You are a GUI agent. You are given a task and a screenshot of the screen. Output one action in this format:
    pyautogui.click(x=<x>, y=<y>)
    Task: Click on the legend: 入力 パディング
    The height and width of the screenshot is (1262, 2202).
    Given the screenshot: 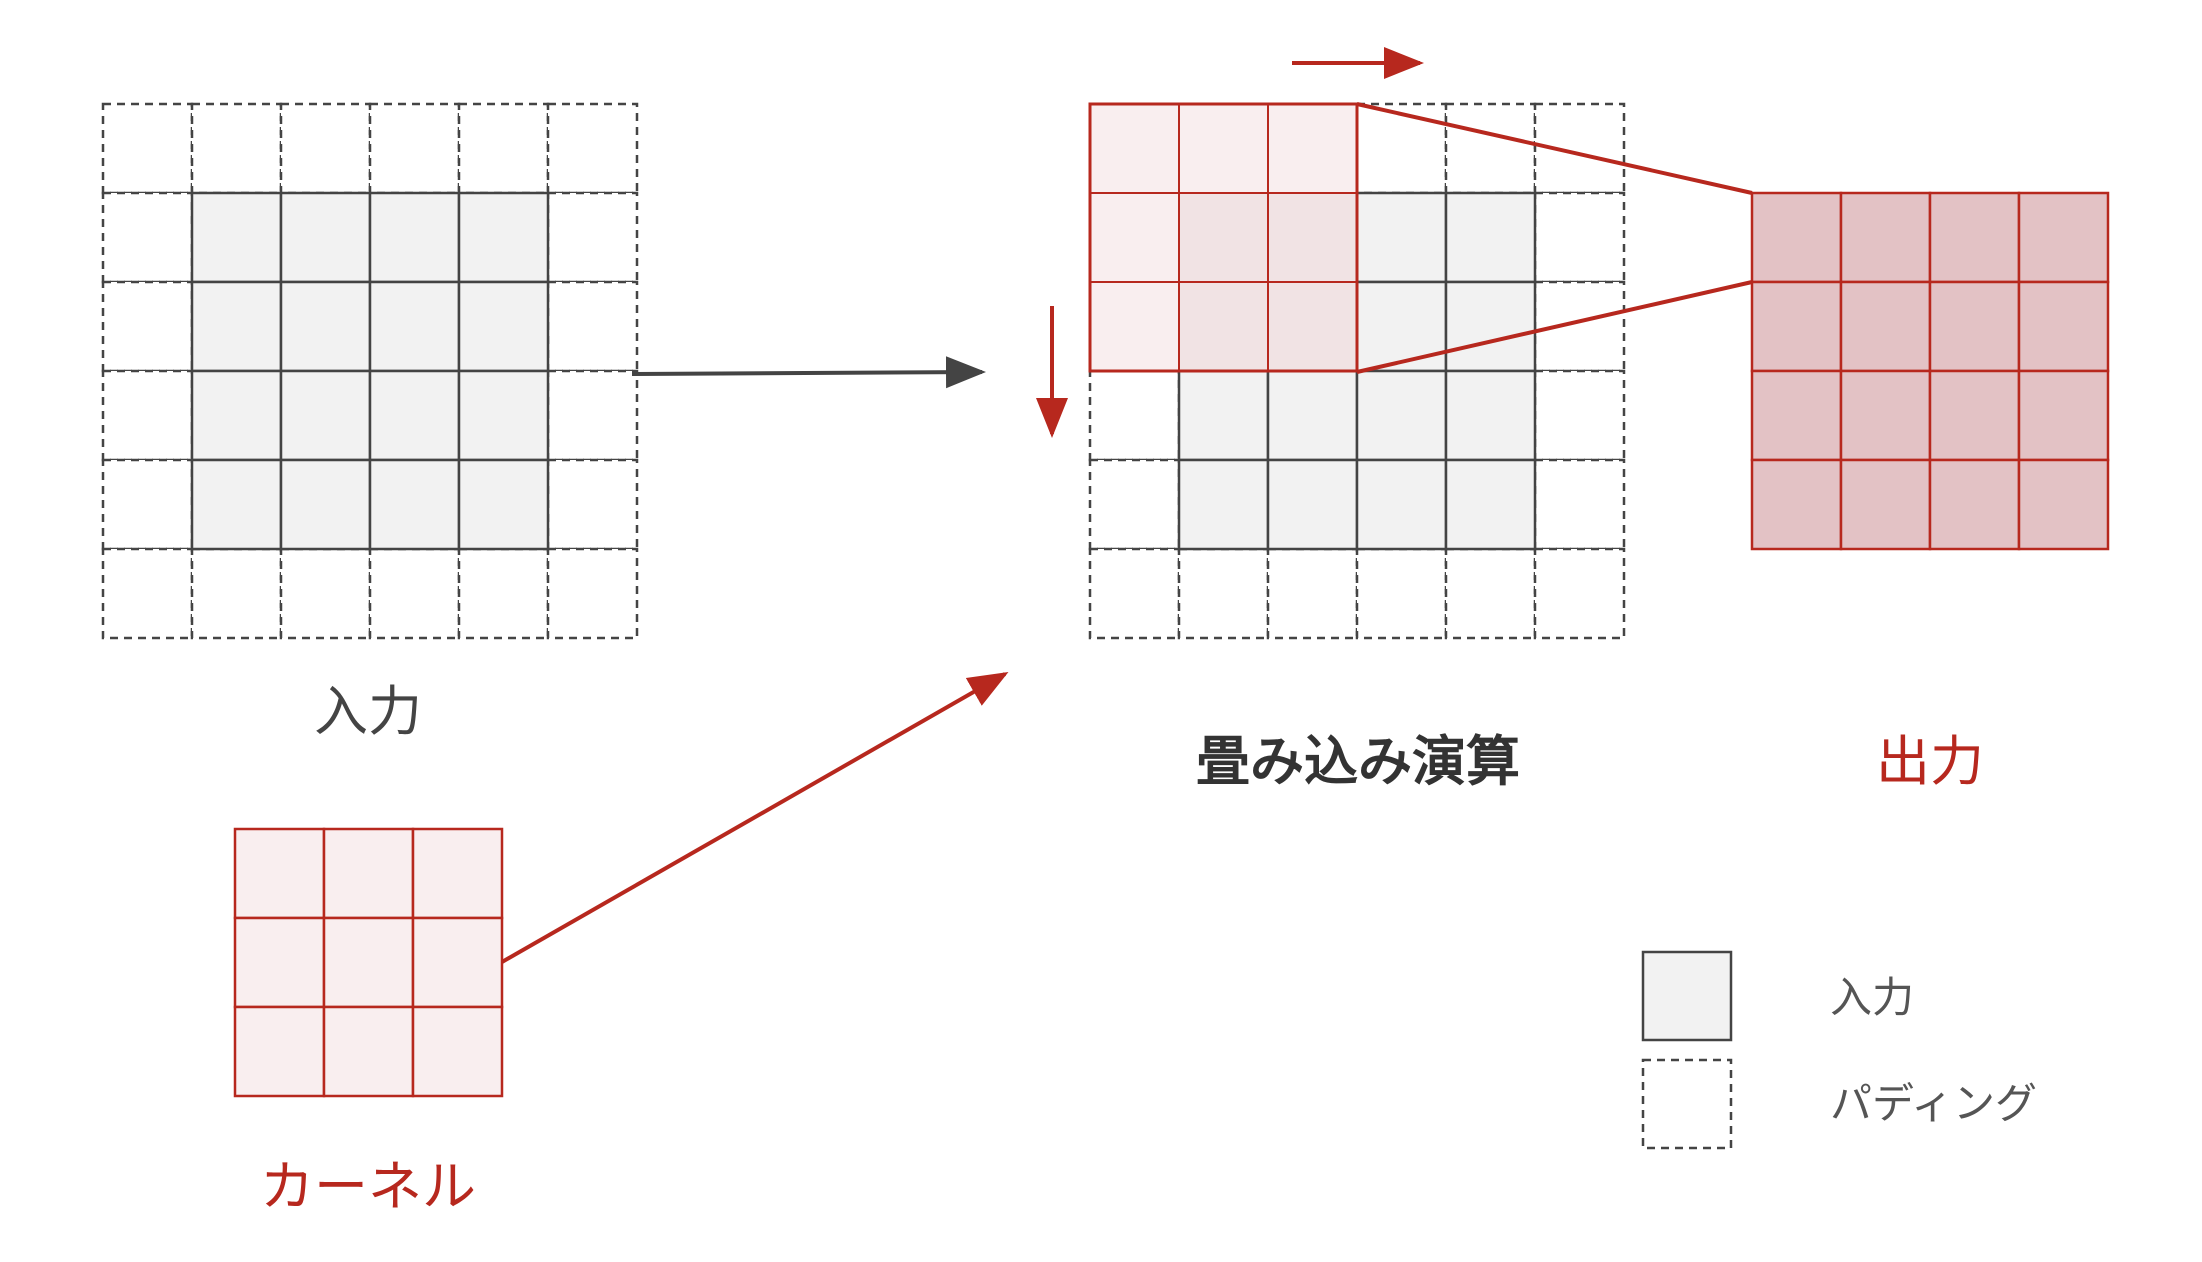 What is the action you would take?
    pyautogui.click(x=1839, y=1050)
    